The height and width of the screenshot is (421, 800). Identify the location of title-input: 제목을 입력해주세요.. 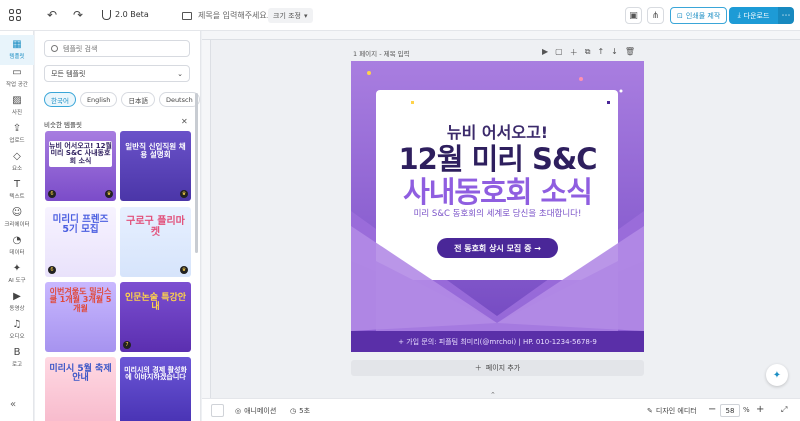
(233, 15).